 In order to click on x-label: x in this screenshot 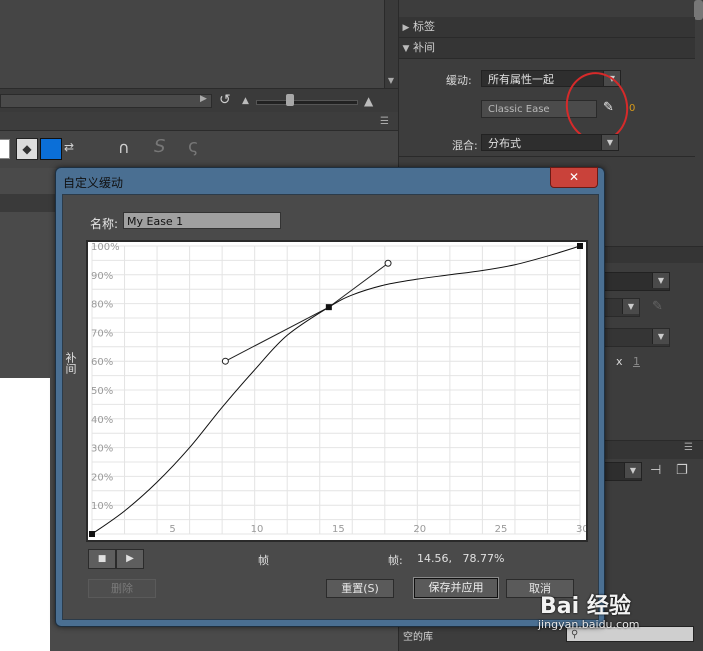, I will do `click(619, 361)`.